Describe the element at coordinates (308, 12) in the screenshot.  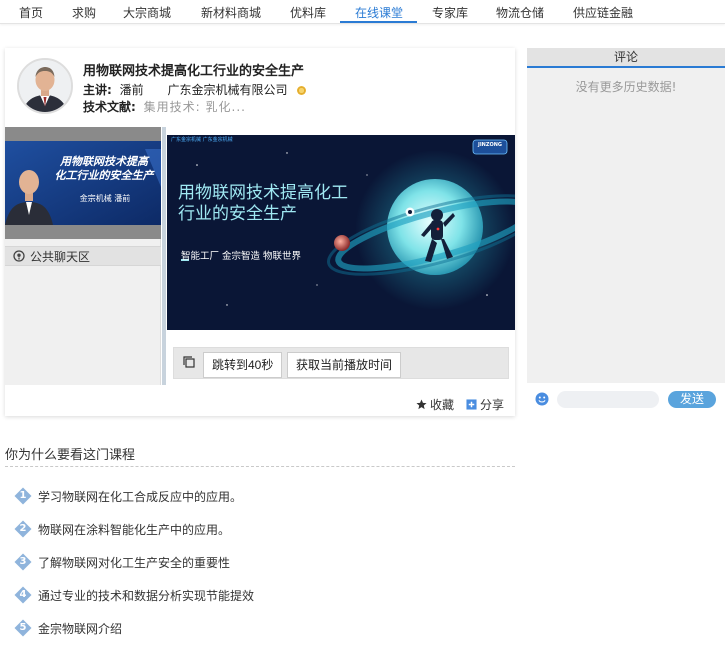
I see `nav-item-material-library: 优料库` at that location.